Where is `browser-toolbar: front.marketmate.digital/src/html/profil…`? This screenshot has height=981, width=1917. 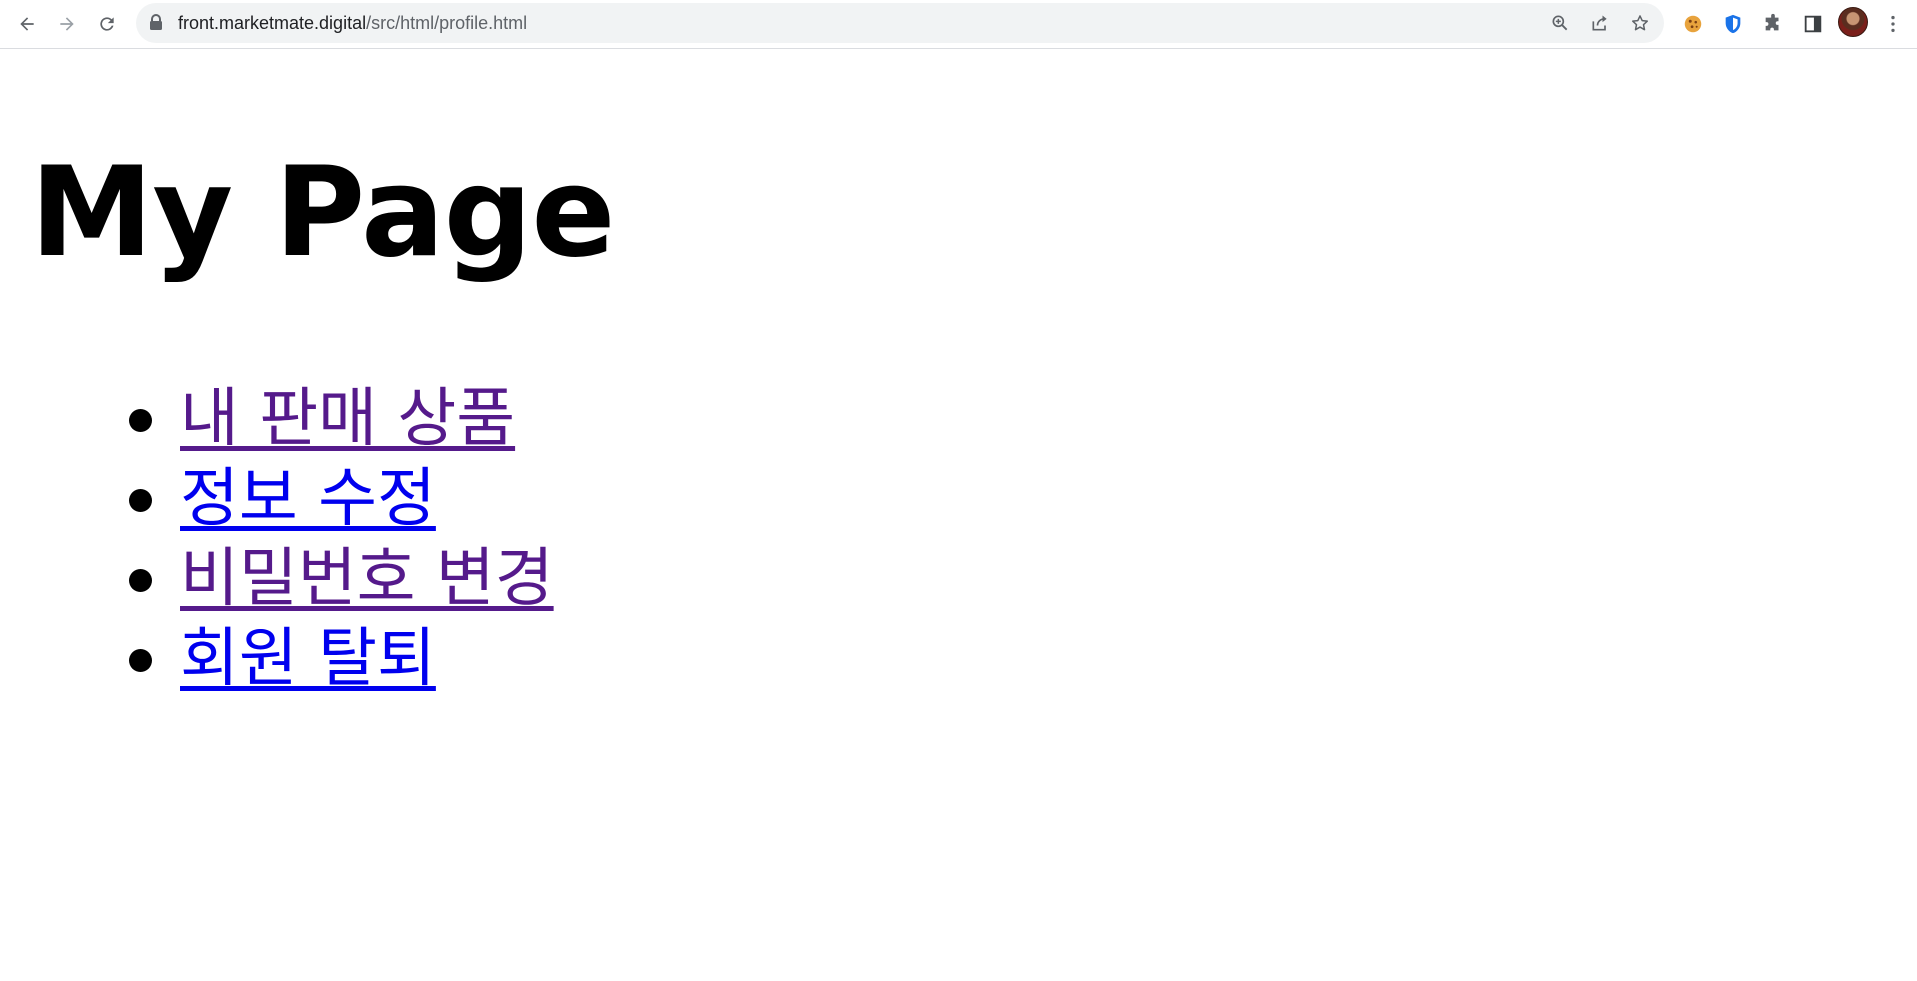
browser-toolbar: front.marketmate.digital/src/html/profil… is located at coordinates (958, 24).